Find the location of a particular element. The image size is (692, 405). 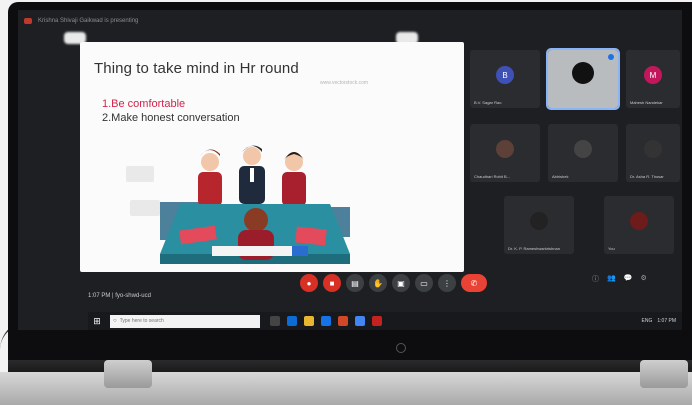

people-icon: 👥 is located at coordinates (611, 279).